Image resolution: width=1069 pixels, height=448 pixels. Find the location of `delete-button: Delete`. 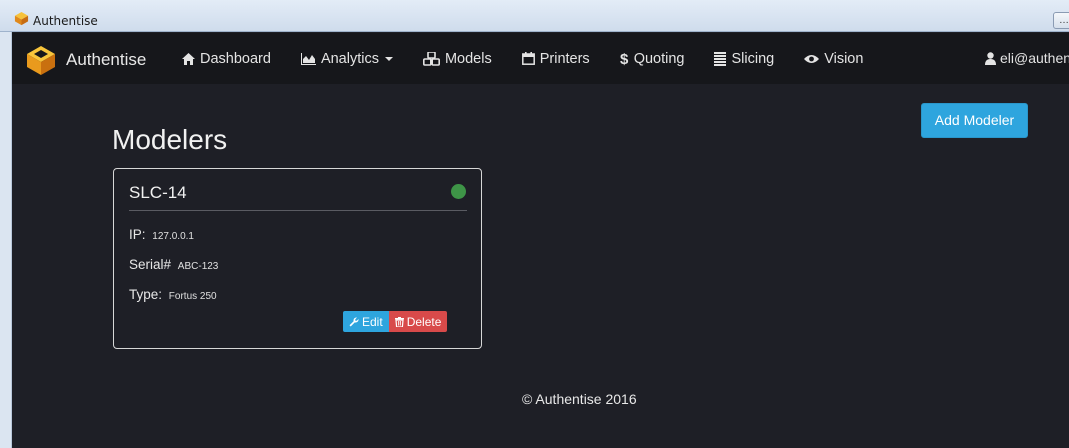

delete-button: Delete is located at coordinates (418, 321).